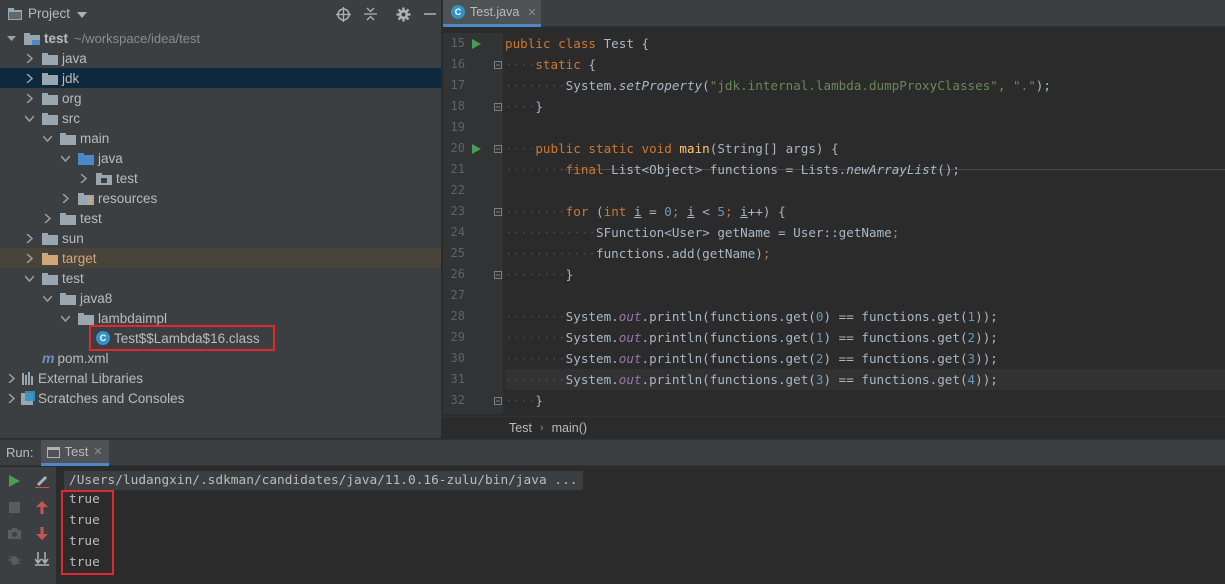 Image resolution: width=1225 pixels, height=584 pixels. I want to click on editor-tab-bar: C Test.java ✕, so click(834, 13).